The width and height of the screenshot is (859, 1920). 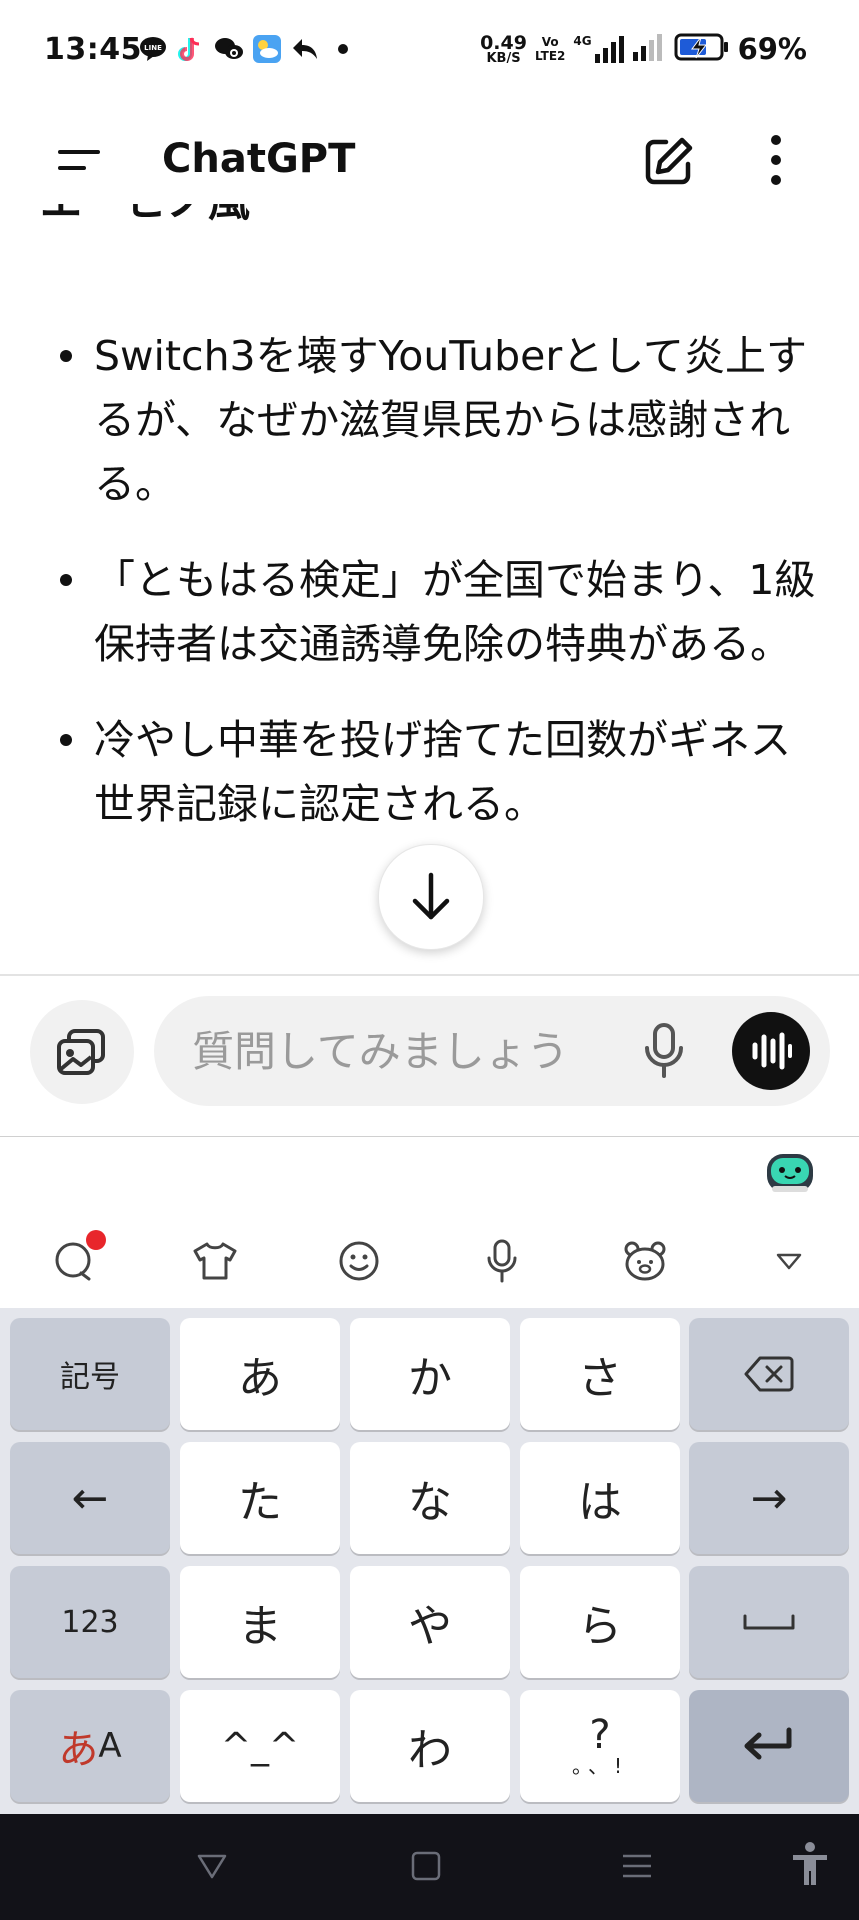 What do you see at coordinates (669, 161) in the screenshot?
I see `new-chat-edit-icon` at bounding box center [669, 161].